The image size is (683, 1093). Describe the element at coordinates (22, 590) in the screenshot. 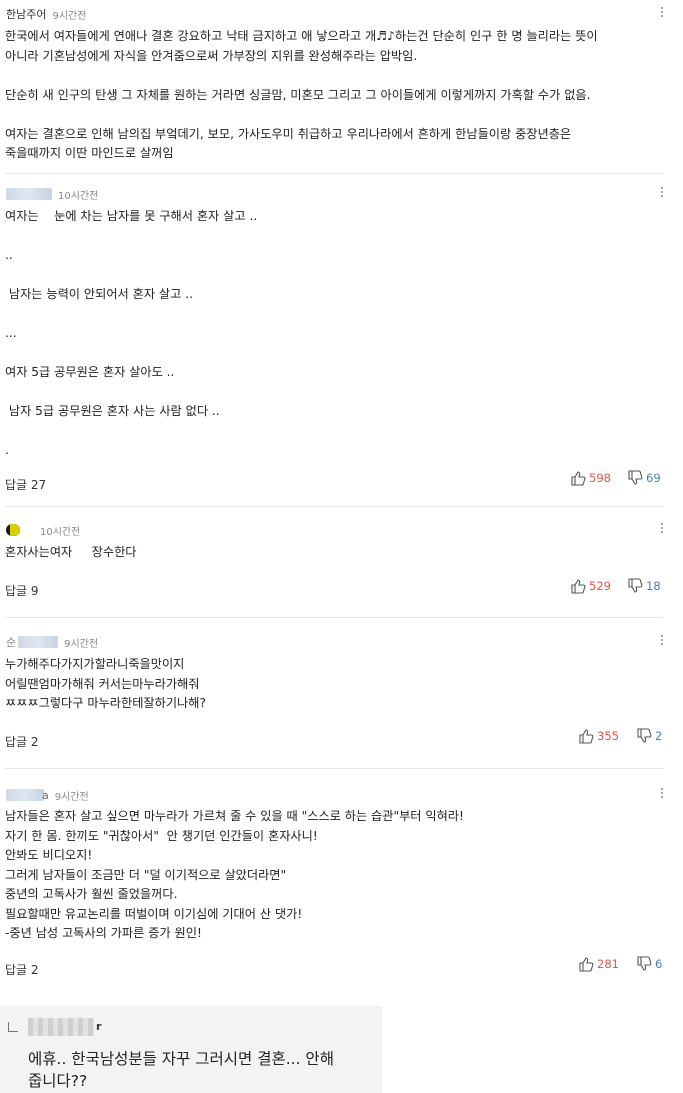

I see `reply-count-link: 답글 9` at that location.